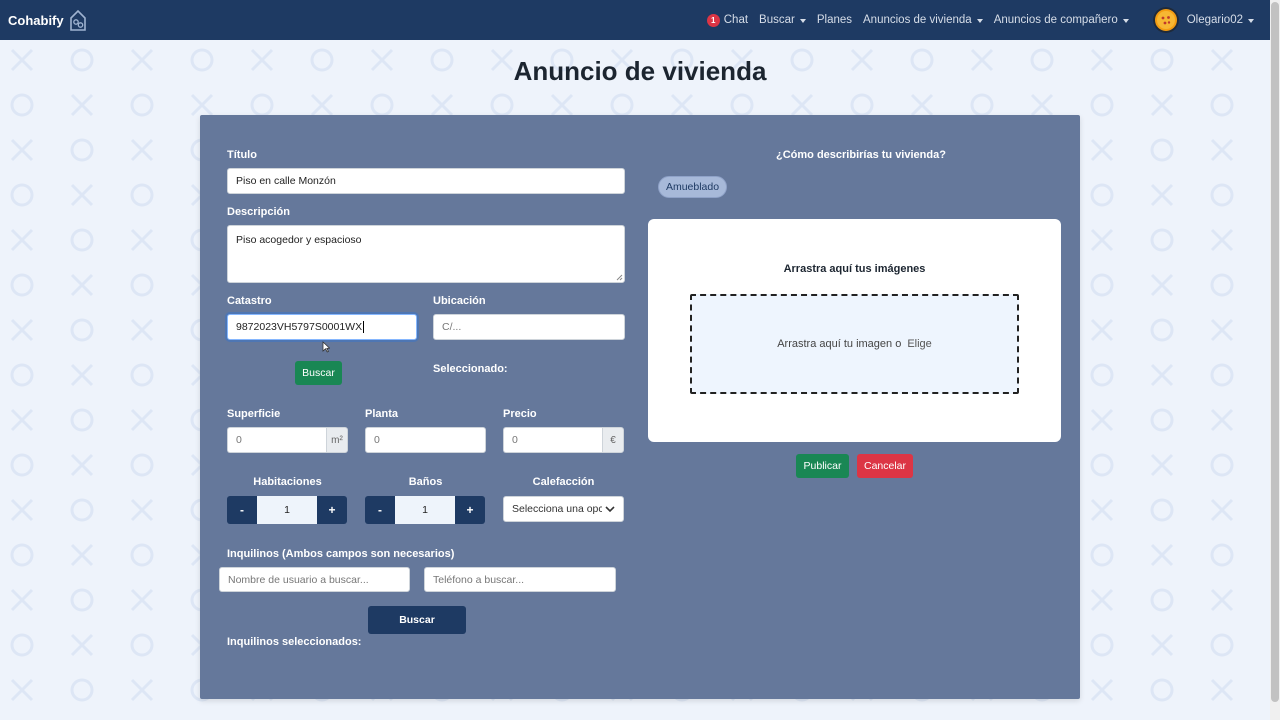  What do you see at coordinates (294, 642) in the screenshot?
I see `inquilinos-seleccionados-label: Inquilinos seleccionados:` at bounding box center [294, 642].